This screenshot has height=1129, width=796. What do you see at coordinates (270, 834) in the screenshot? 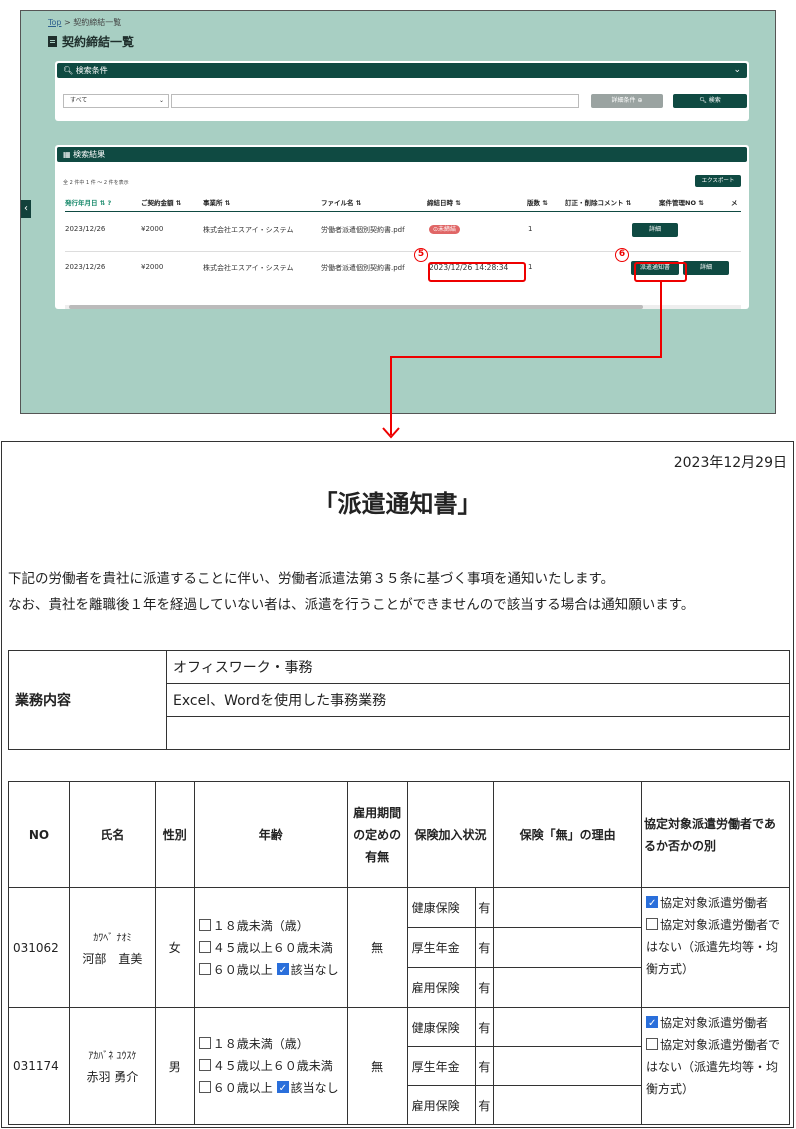
I see `header-age: 年齢` at bounding box center [270, 834].